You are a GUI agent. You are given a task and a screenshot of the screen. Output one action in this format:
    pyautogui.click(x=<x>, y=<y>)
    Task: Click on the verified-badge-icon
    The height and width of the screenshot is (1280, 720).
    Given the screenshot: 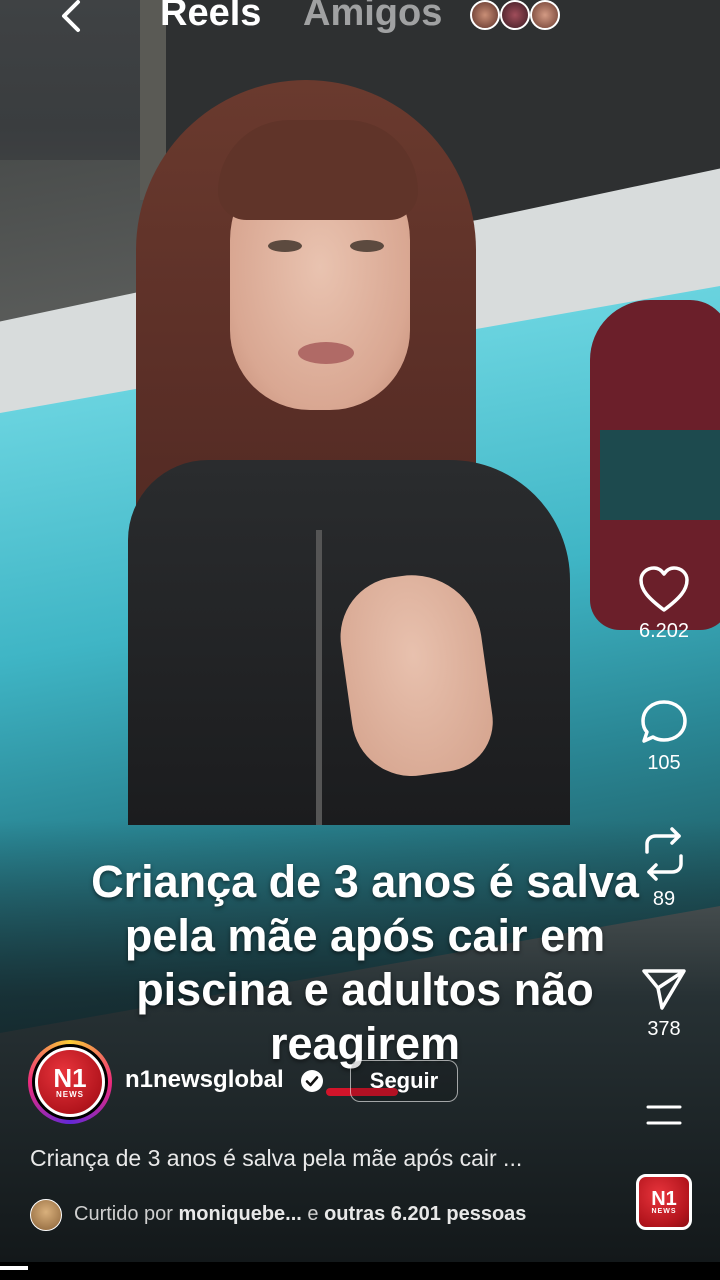 What is the action you would take?
    pyautogui.click(x=312, y=1081)
    